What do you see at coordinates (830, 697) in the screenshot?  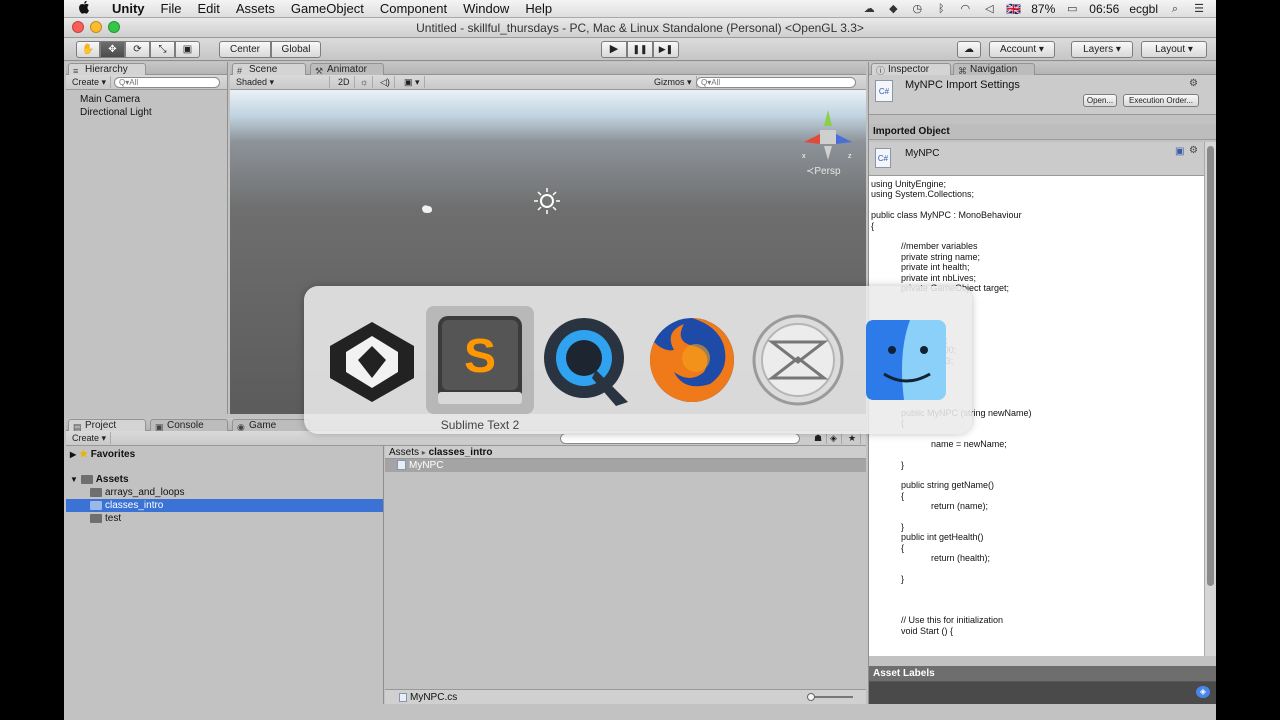 I see `icon-size-slider` at bounding box center [830, 697].